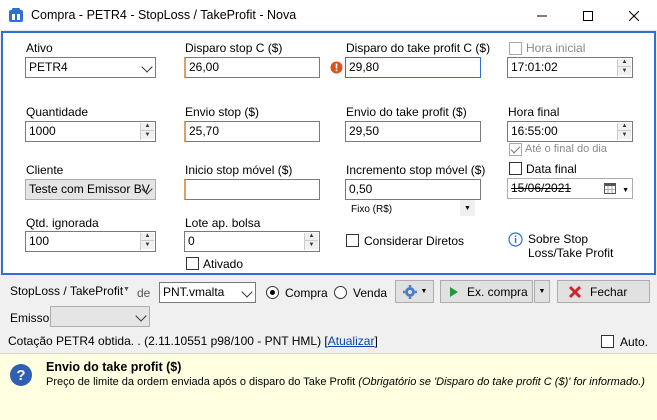 Image resolution: width=657 pixels, height=420 pixels. Describe the element at coordinates (114, 367) in the screenshot. I see `help-title: Envio do take profit ($)` at that location.